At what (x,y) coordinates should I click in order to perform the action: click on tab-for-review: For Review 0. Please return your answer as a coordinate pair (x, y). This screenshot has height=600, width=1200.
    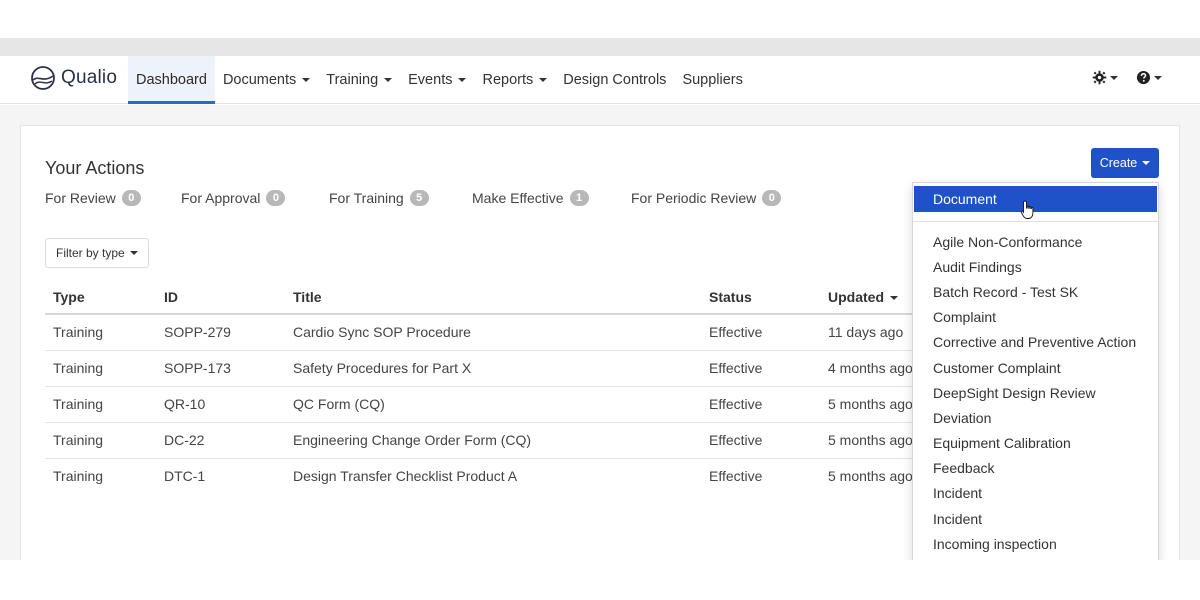
    Looking at the image, I should click on (113, 198).